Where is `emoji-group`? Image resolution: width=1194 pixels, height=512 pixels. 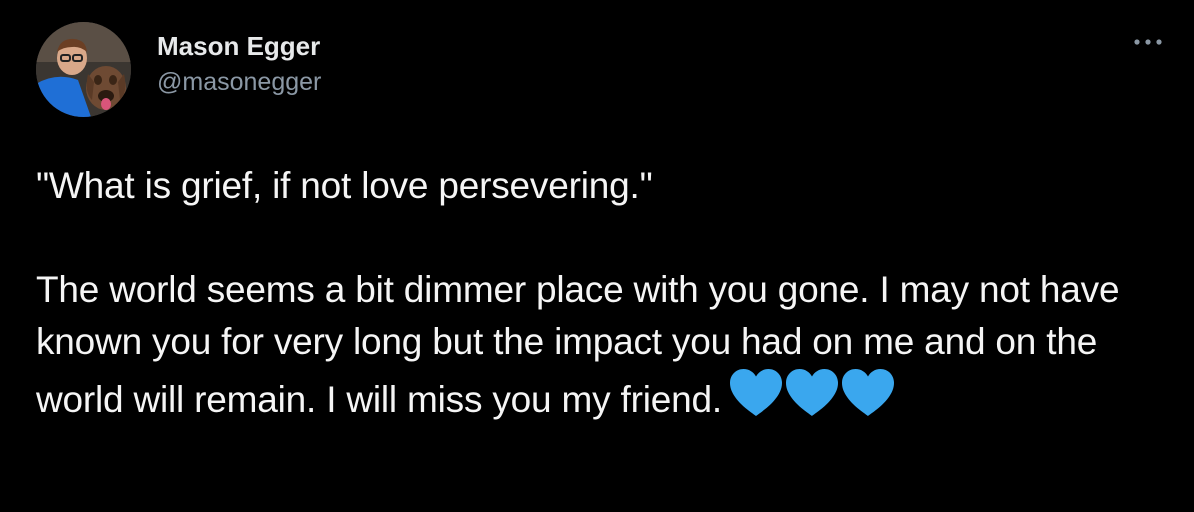 emoji-group is located at coordinates (812, 393).